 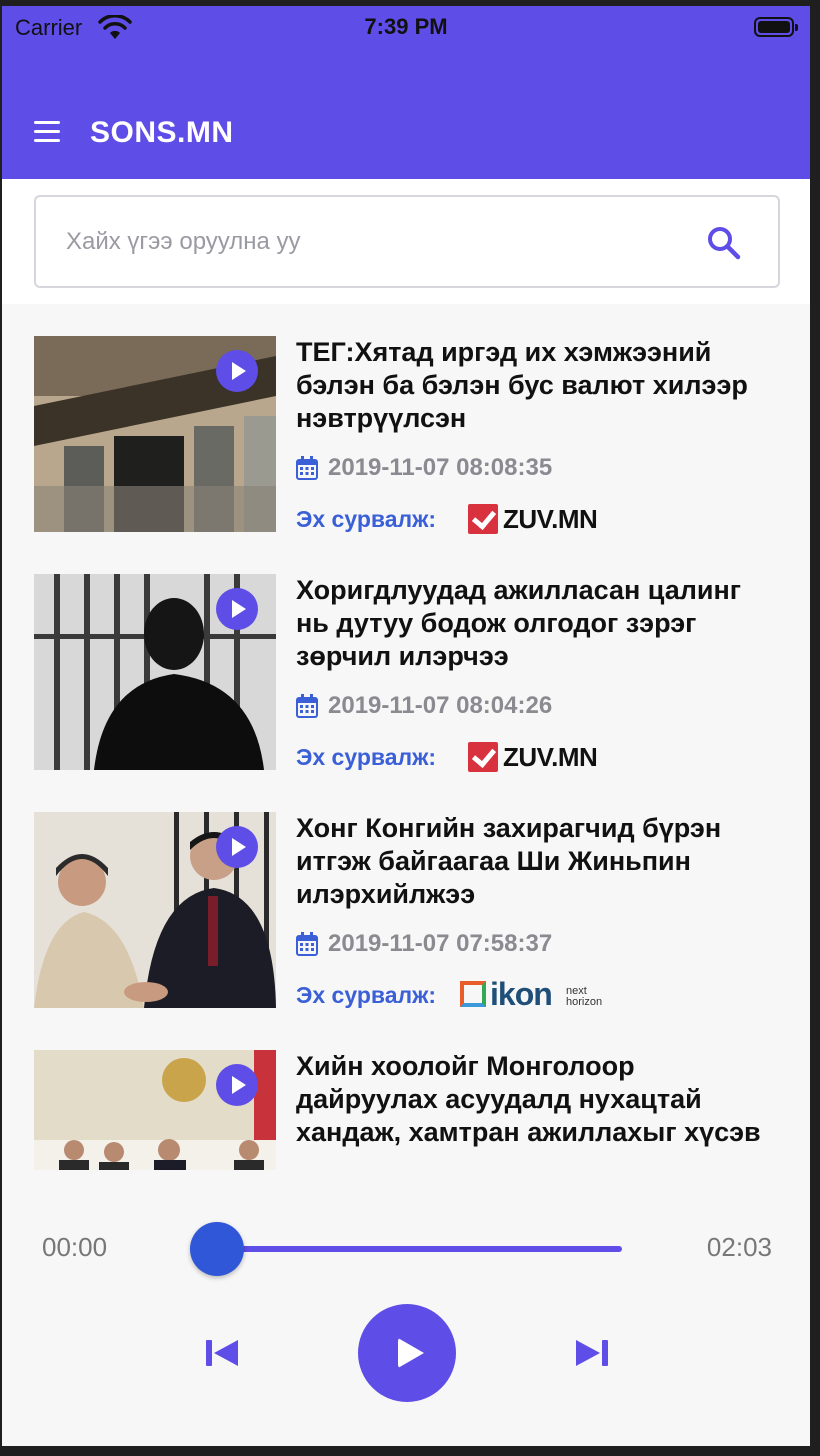 What do you see at coordinates (440, 705) in the screenshot?
I see `news-date-text: 2019-11-07 08:04:26` at bounding box center [440, 705].